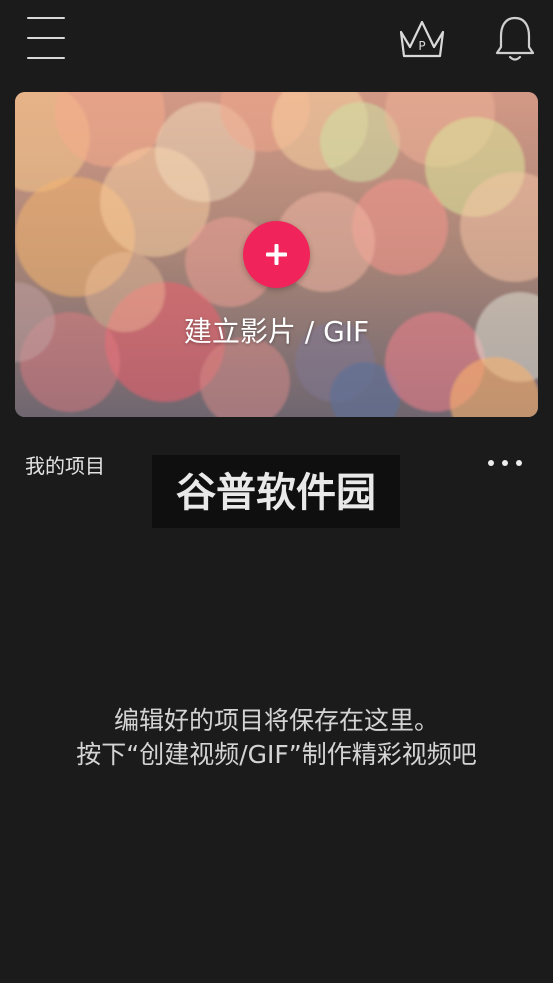 The height and width of the screenshot is (983, 553). What do you see at coordinates (276, 720) in the screenshot?
I see `empty-state-line-1: 编辑好的项目将保存在这里。` at bounding box center [276, 720].